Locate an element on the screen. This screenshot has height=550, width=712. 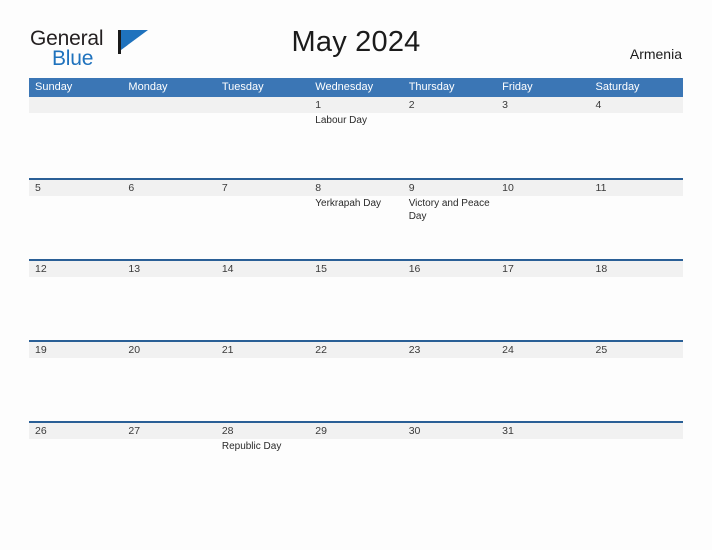
calendar-week-days: 12 13 14 15 16 17 18 is located at coordinates (356, 300).